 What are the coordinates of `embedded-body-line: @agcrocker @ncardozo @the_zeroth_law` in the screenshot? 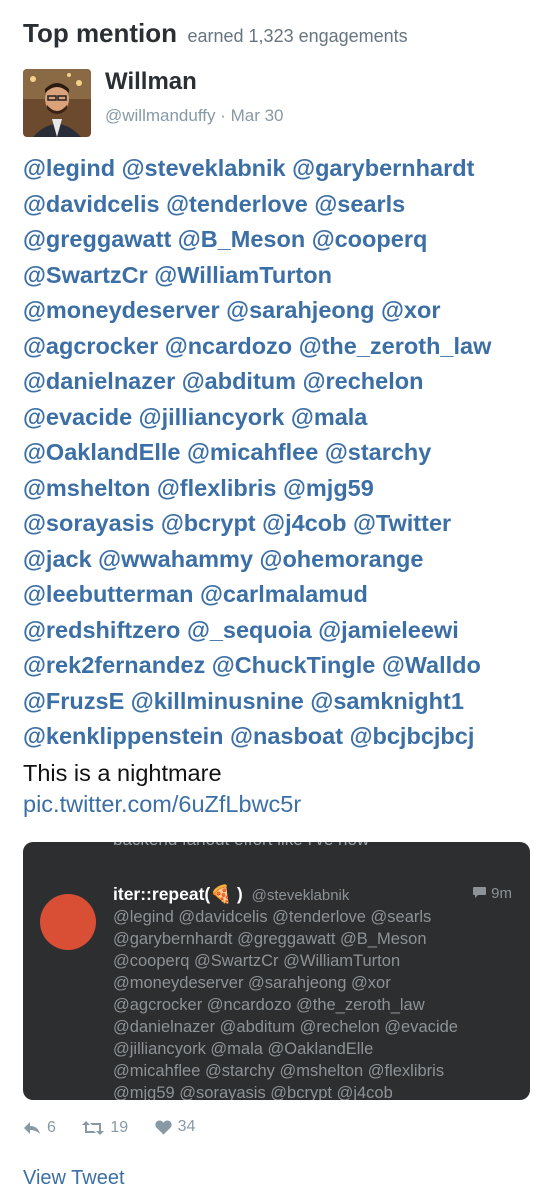 It's located at (269, 1005).